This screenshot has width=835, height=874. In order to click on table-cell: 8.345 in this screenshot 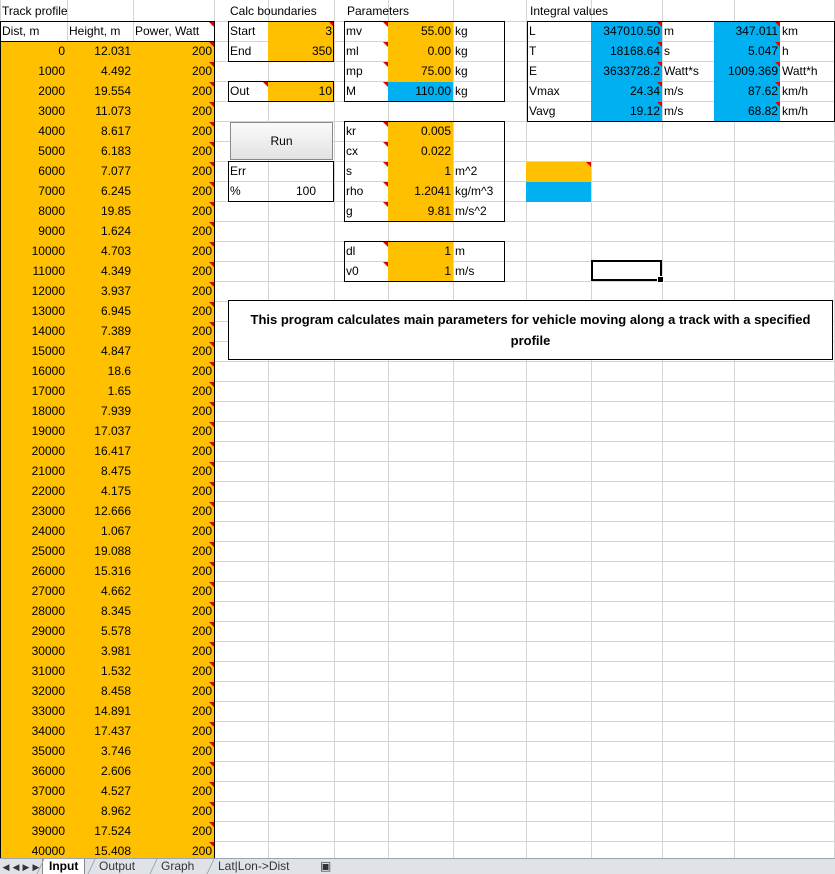, I will do `click(100, 612)`.